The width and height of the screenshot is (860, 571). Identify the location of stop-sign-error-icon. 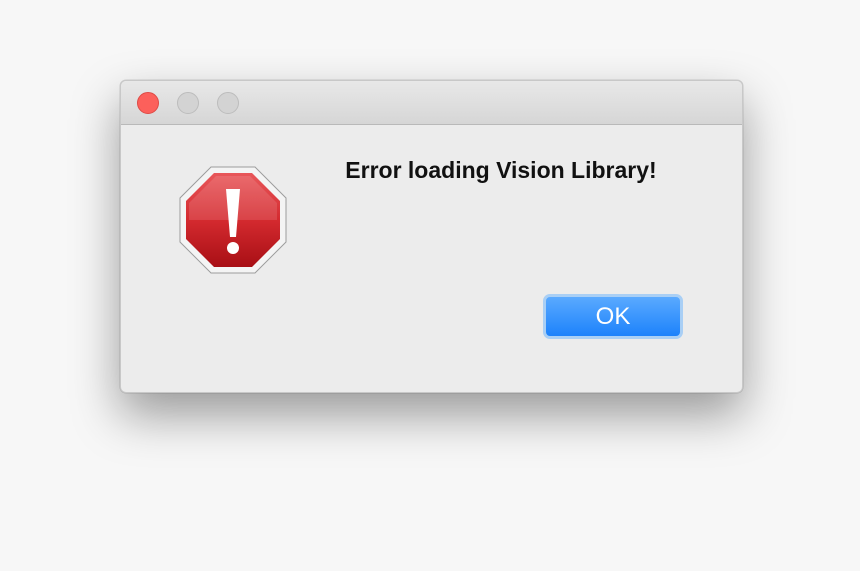
(233, 220).